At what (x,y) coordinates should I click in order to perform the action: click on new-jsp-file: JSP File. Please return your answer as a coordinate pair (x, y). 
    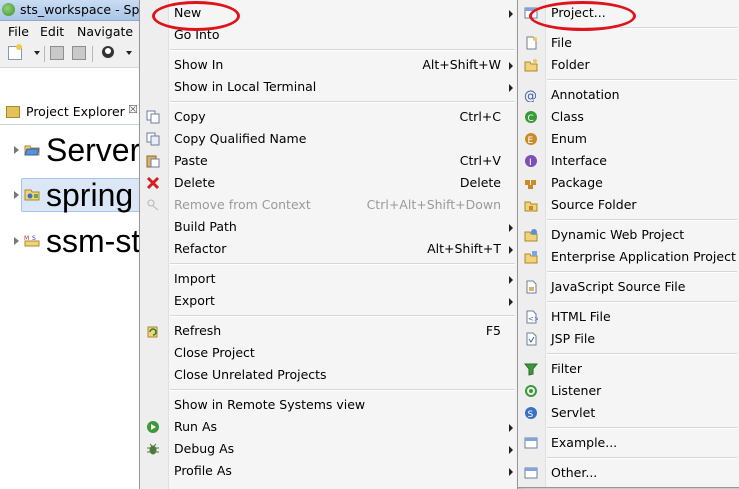
    Looking at the image, I should click on (628, 339).